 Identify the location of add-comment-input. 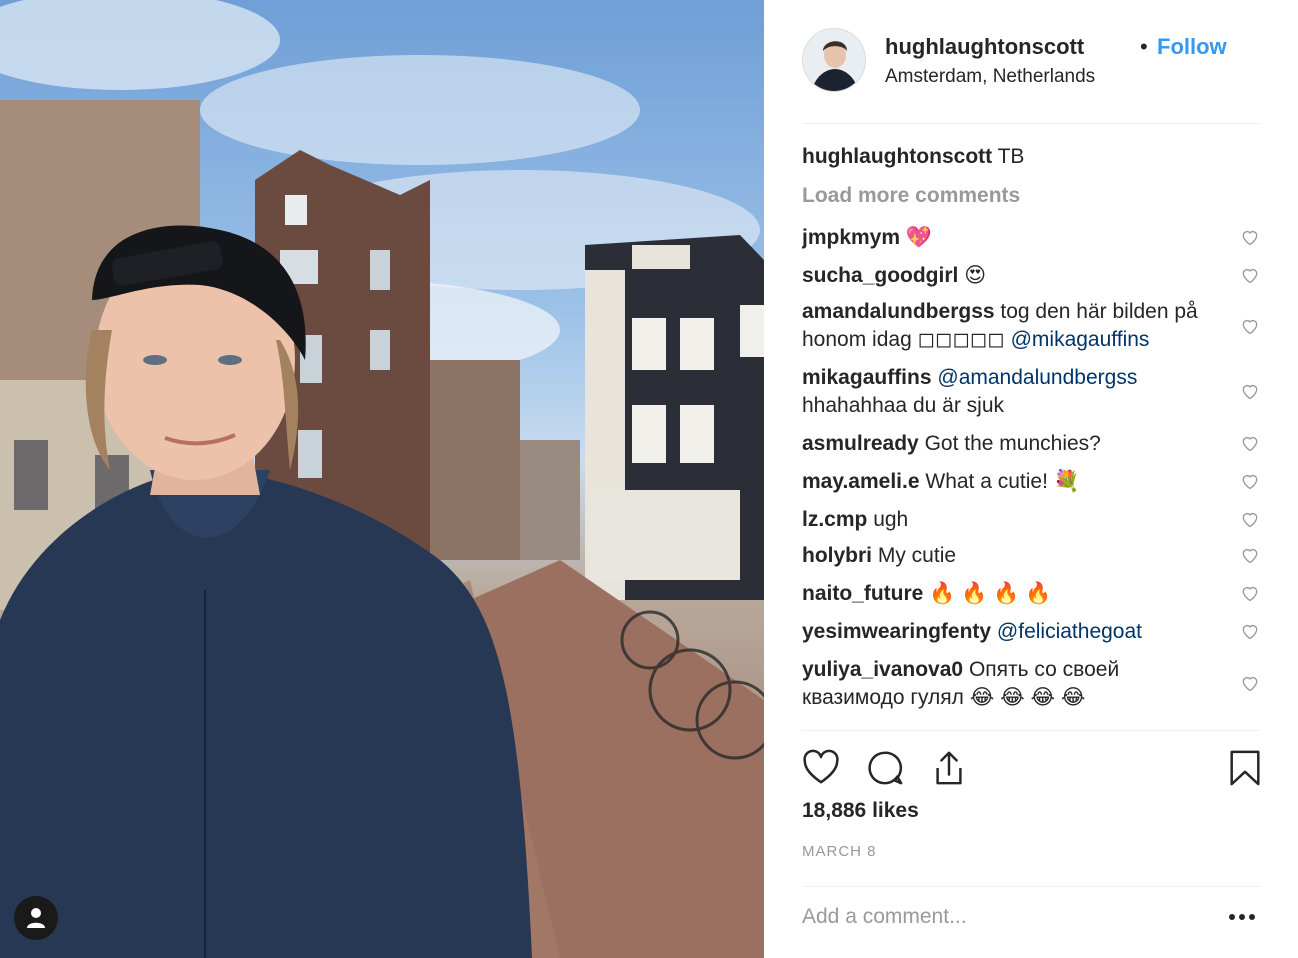
(1012, 917).